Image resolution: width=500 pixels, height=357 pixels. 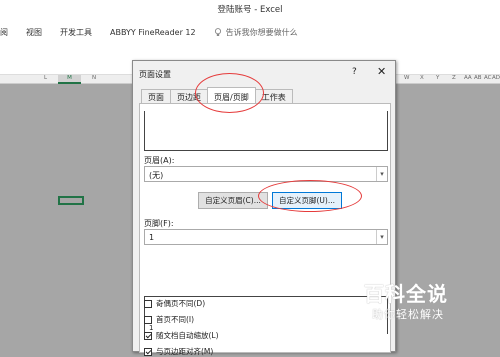 I want to click on option-odd-even: 奇偶页不同(D), so click(x=174, y=303).